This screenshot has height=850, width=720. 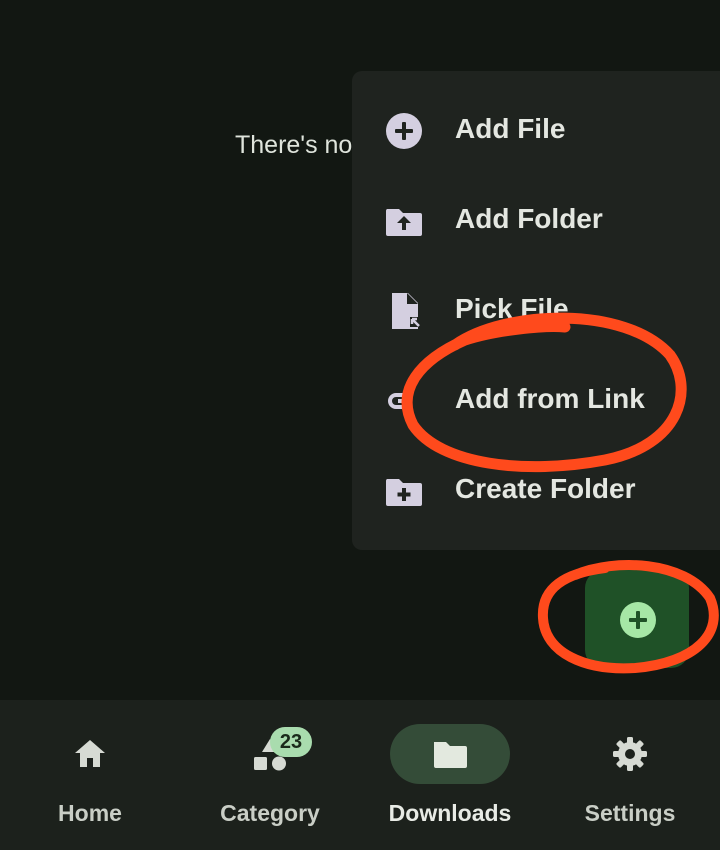 I want to click on file-pick-icon, so click(x=406, y=311).